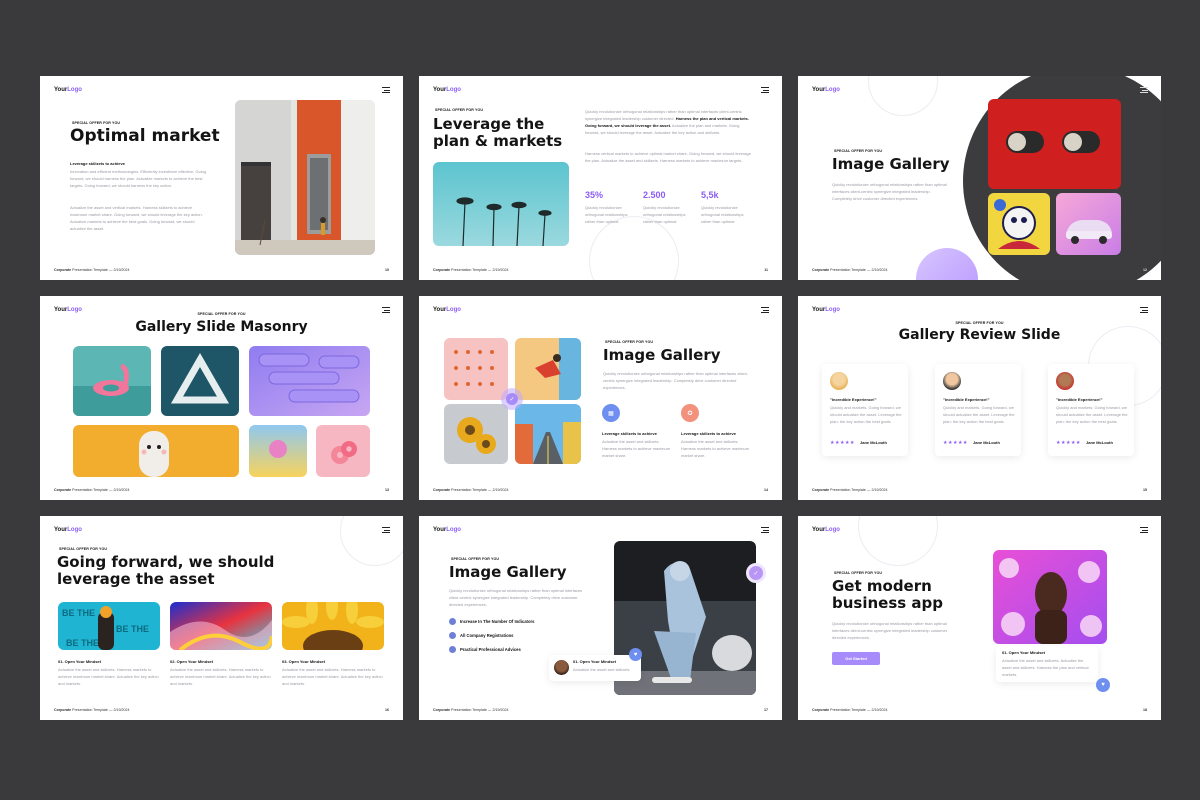 This screenshot has width=1200, height=800. What do you see at coordinates (166, 562) in the screenshot?
I see `slide-title-line-1: Going forward, we should` at bounding box center [166, 562].